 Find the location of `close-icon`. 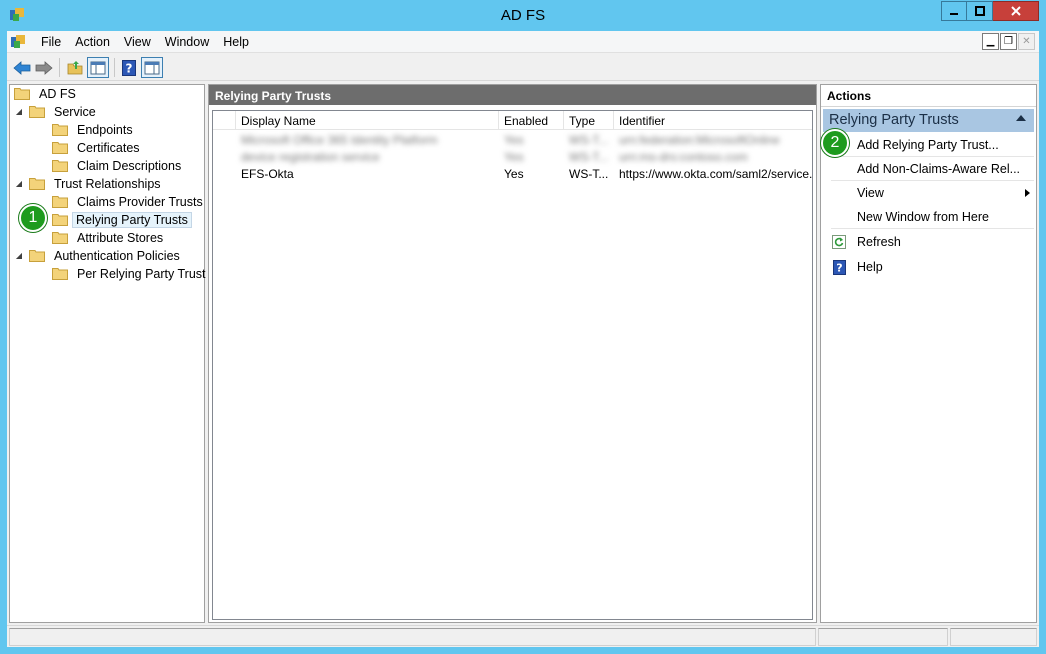

close-icon is located at coordinates (1015, 11).